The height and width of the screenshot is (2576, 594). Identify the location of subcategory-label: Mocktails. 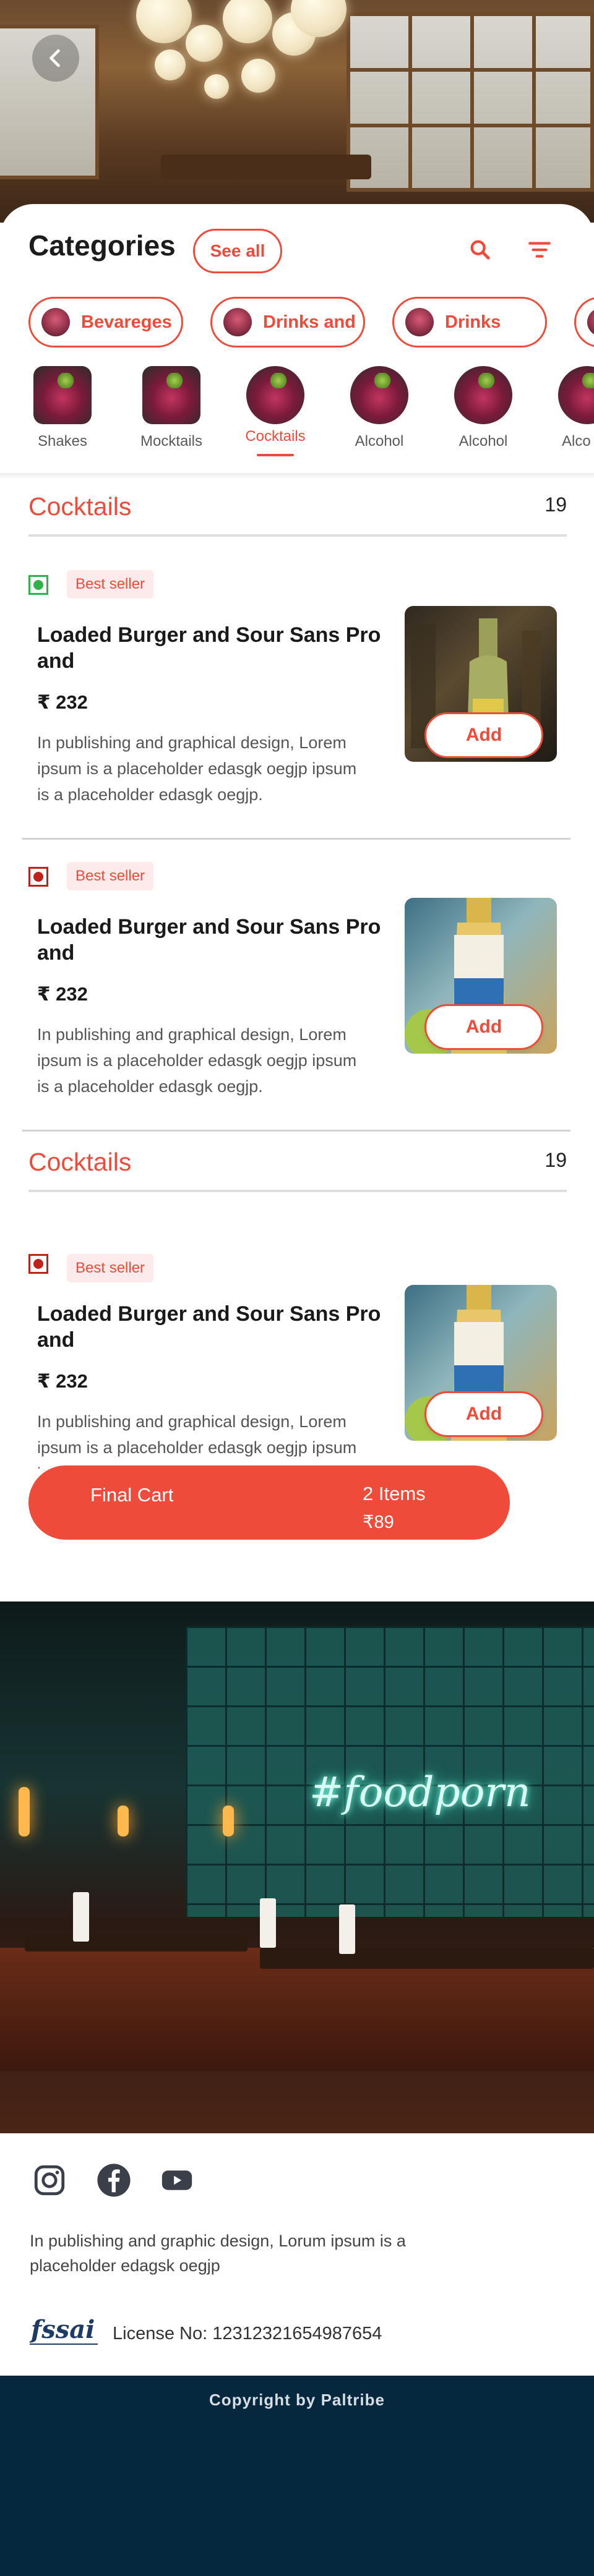
(171, 441).